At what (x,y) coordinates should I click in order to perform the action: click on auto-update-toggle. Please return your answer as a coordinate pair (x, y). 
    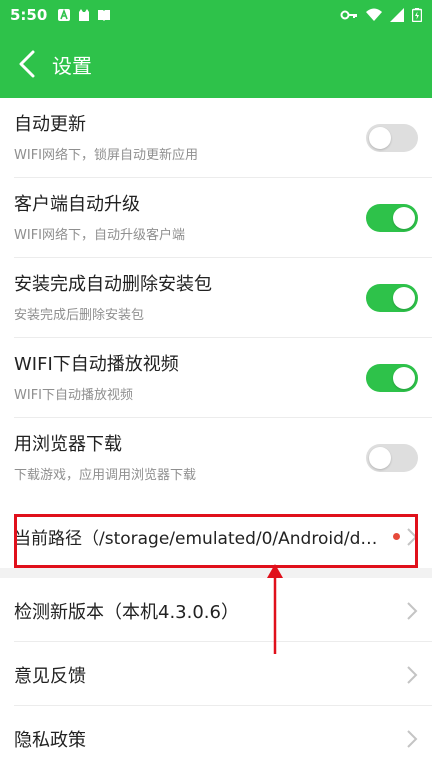
    Looking at the image, I should click on (392, 138).